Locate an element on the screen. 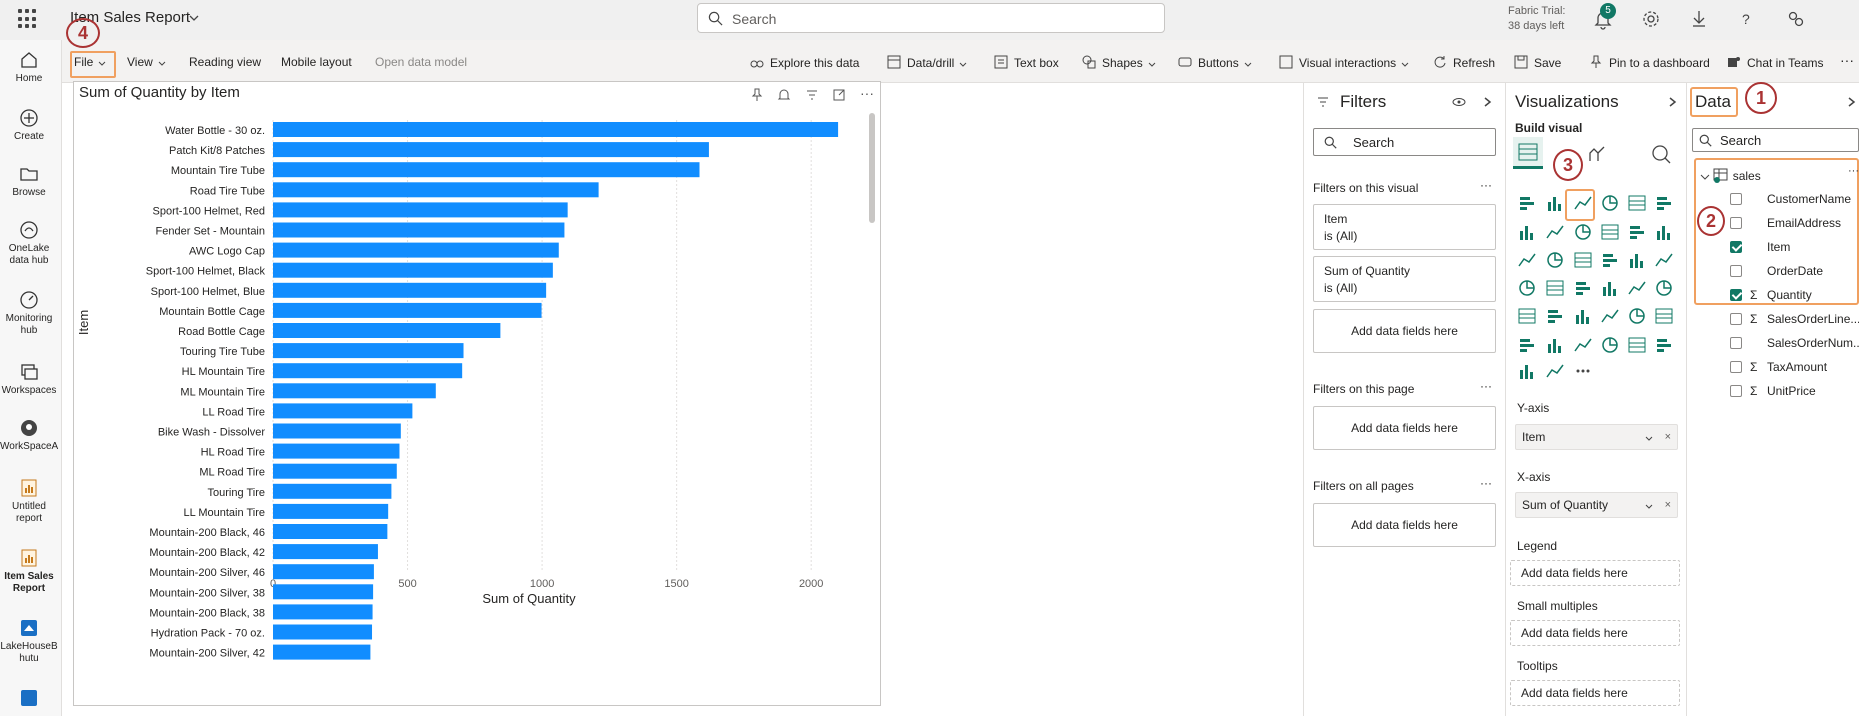  bell-icon is located at coordinates (784, 95).